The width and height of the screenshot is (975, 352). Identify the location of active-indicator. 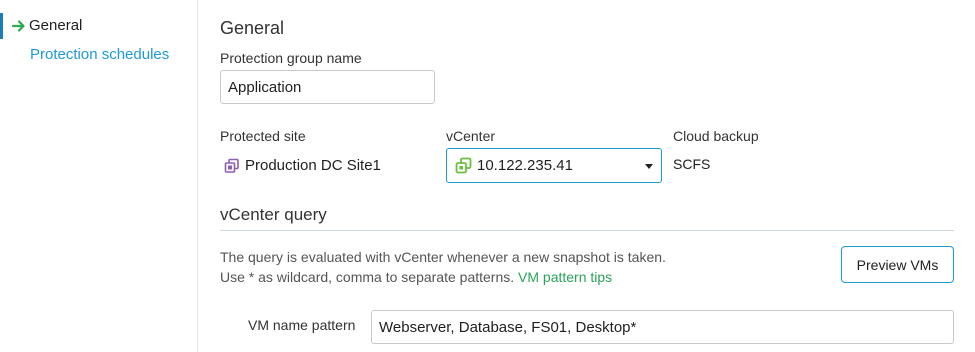
(1, 26).